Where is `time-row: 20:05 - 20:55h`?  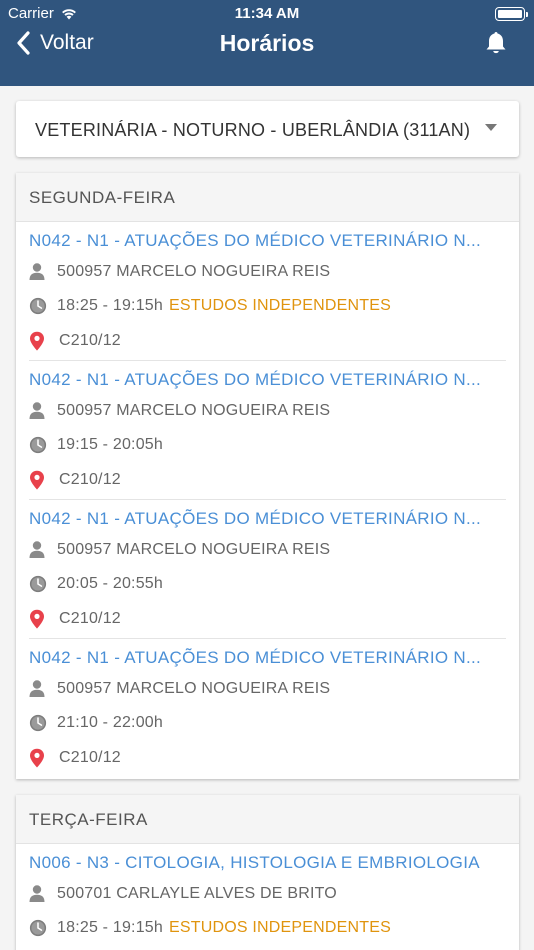 time-row: 20:05 - 20:55h is located at coordinates (96, 584).